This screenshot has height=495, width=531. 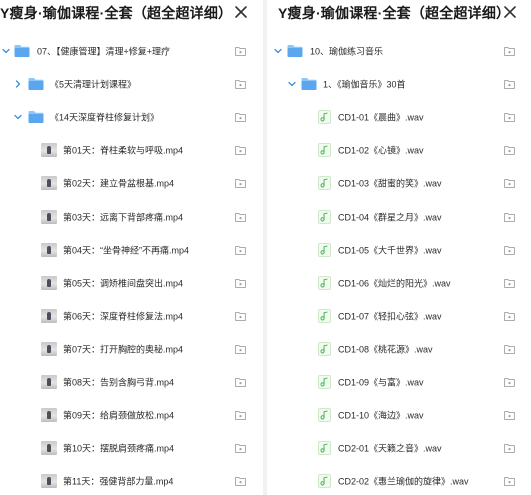 I want to click on folder-row: 1、《瑜伽音乐》30首, so click(x=399, y=84).